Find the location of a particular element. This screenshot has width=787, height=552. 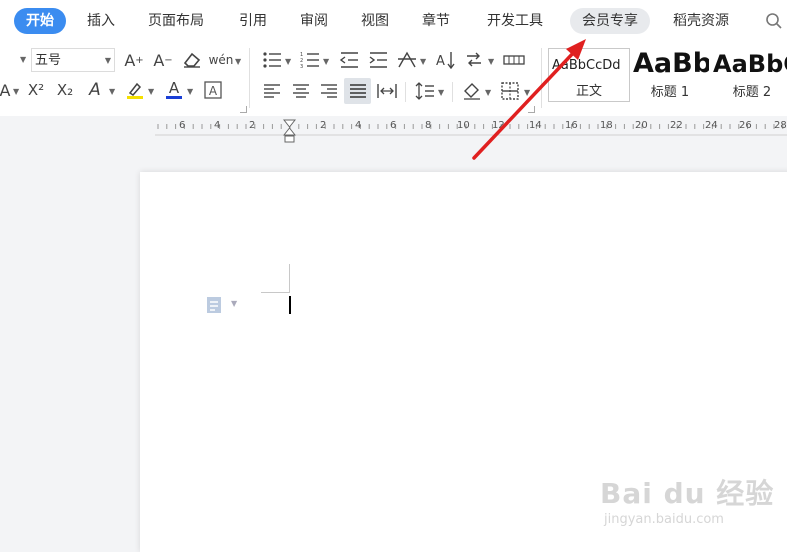

indent-marker is located at coordinates (289, 131).